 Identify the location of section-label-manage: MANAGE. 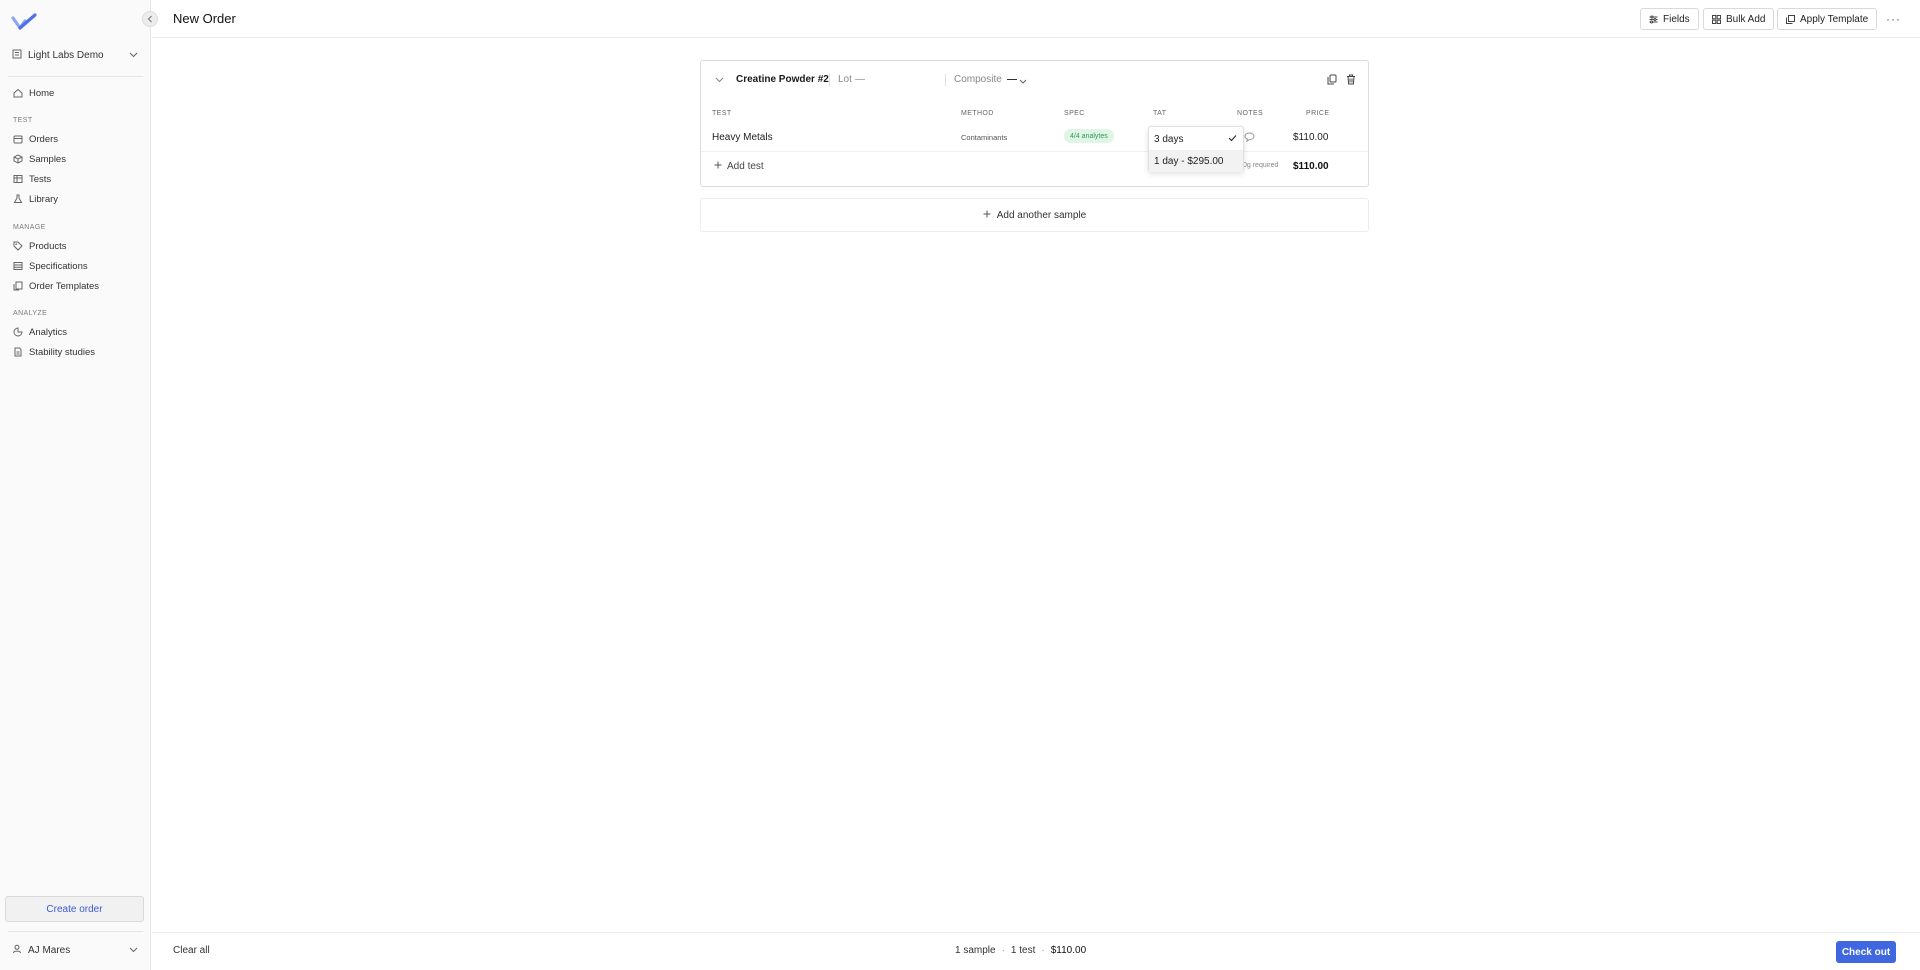
(29, 227).